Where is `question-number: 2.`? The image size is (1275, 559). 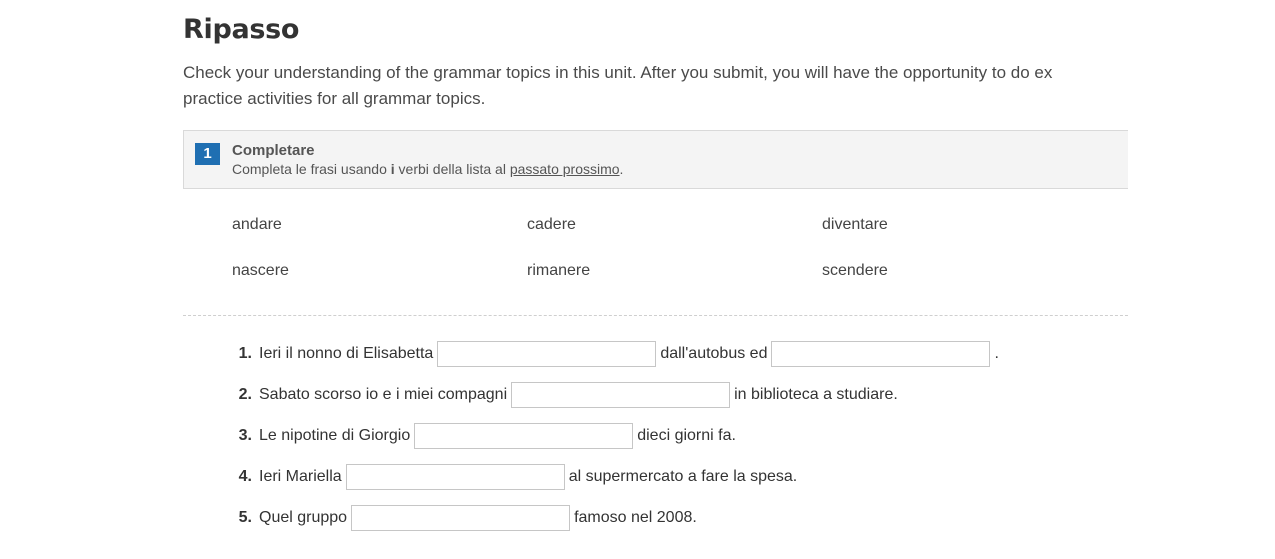 question-number: 2. is located at coordinates (245, 394).